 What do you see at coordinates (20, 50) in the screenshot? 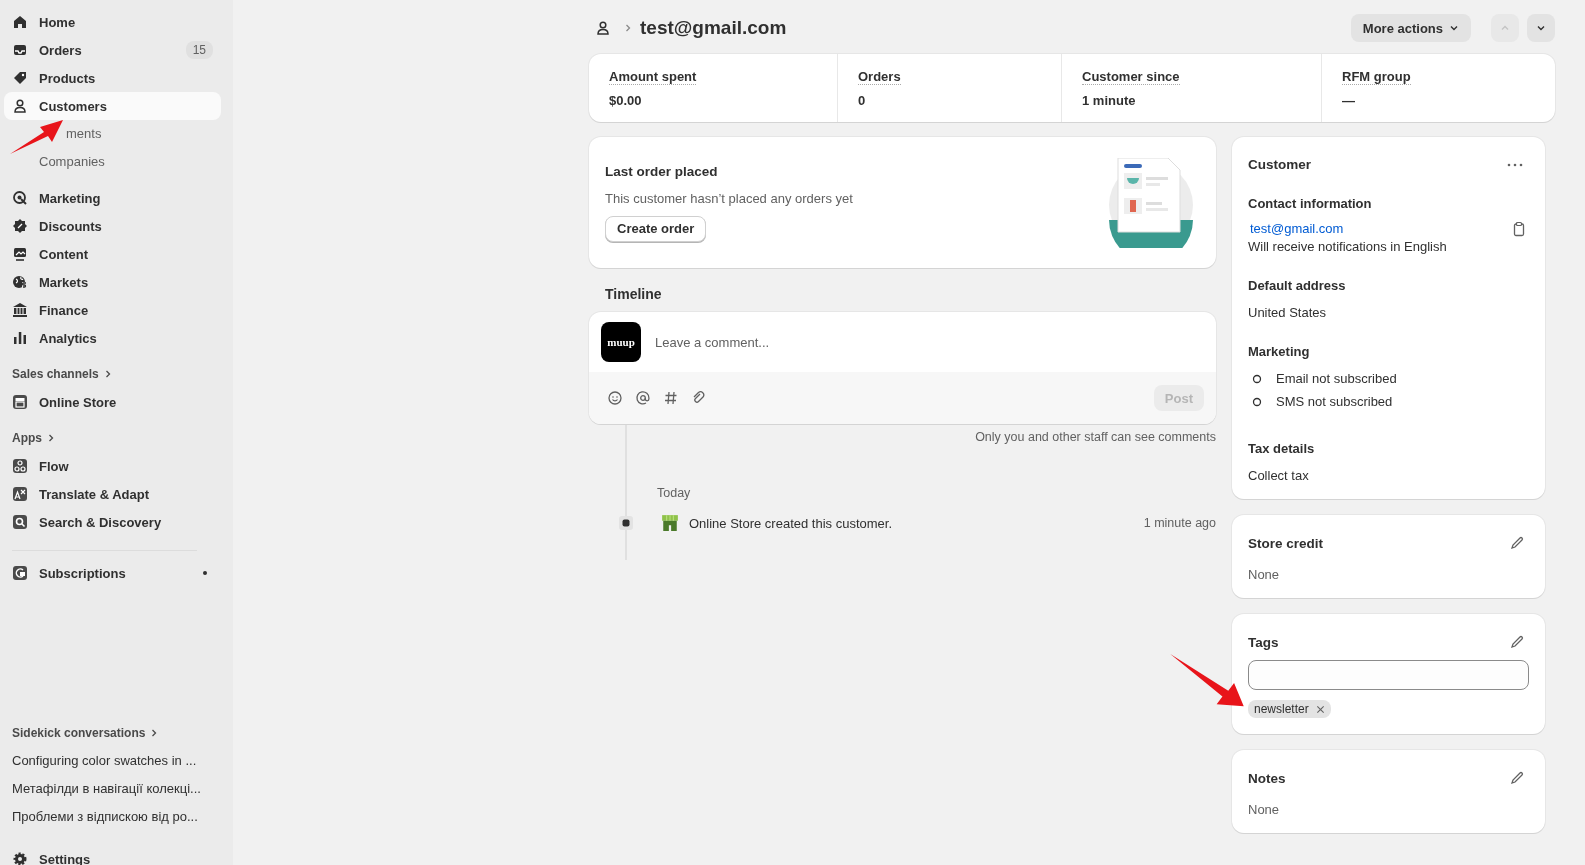
I see `inbox-icon` at bounding box center [20, 50].